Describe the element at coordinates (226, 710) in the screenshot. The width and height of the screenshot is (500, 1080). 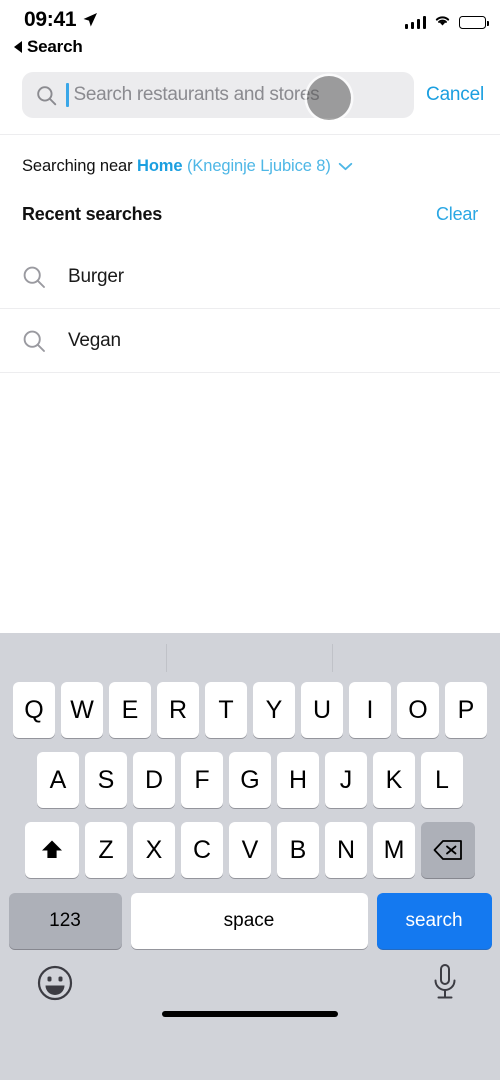
I see `key-t: T` at that location.